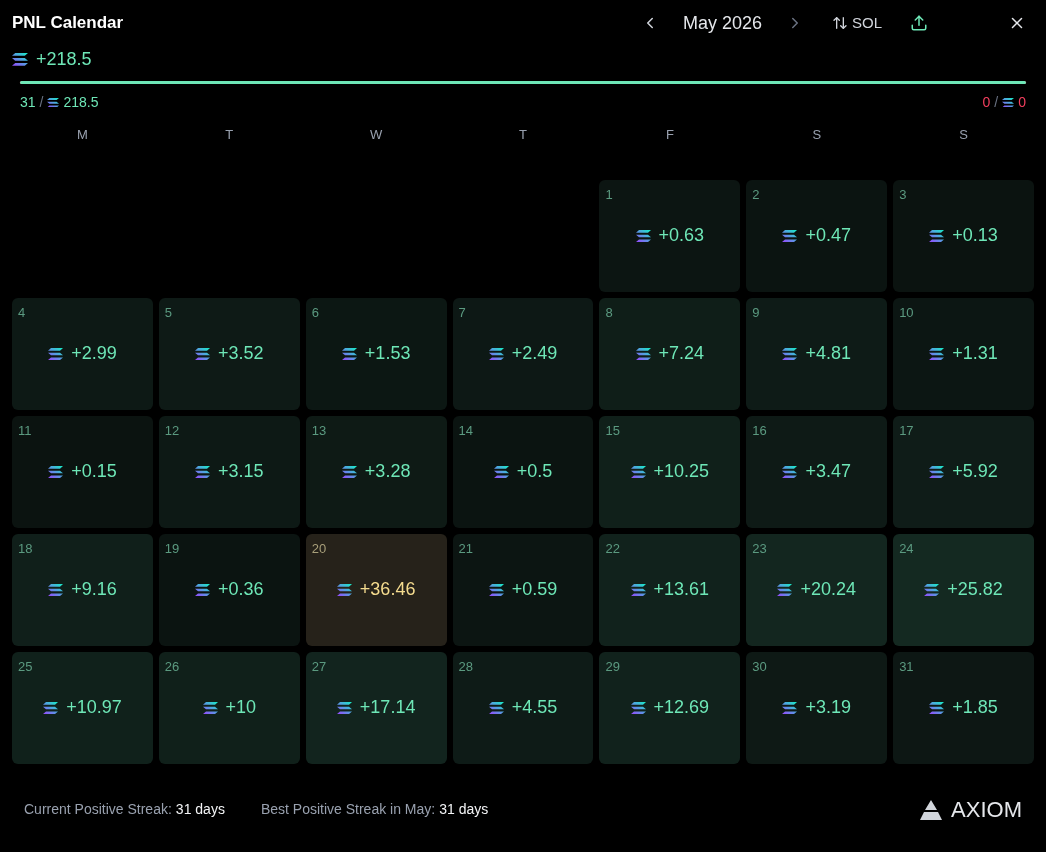 The width and height of the screenshot is (1046, 852). Describe the element at coordinates (975, 235) in the screenshot. I see `day-pnl: +0.13` at that location.